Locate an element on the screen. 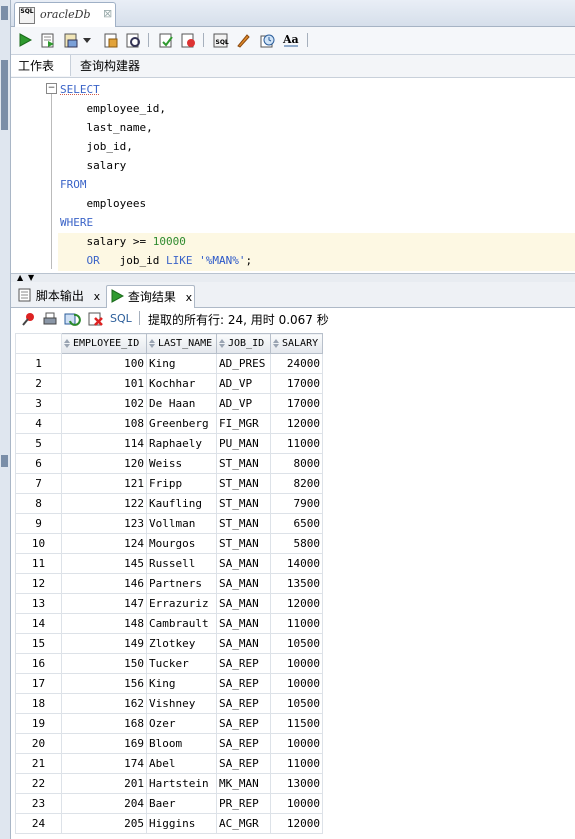 The image size is (575, 839). cell-last-name: De Haan is located at coordinates (181, 403).